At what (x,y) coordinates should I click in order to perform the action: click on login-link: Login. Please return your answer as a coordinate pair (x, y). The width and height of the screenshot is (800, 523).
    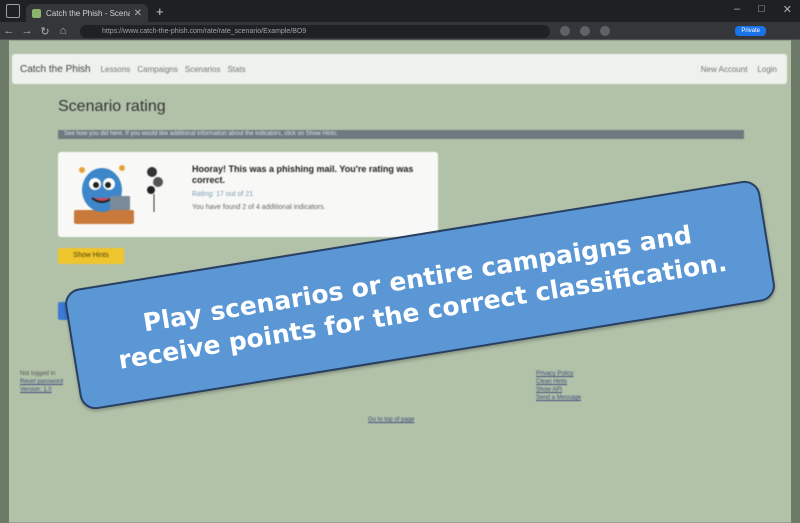
    Looking at the image, I should click on (767, 69).